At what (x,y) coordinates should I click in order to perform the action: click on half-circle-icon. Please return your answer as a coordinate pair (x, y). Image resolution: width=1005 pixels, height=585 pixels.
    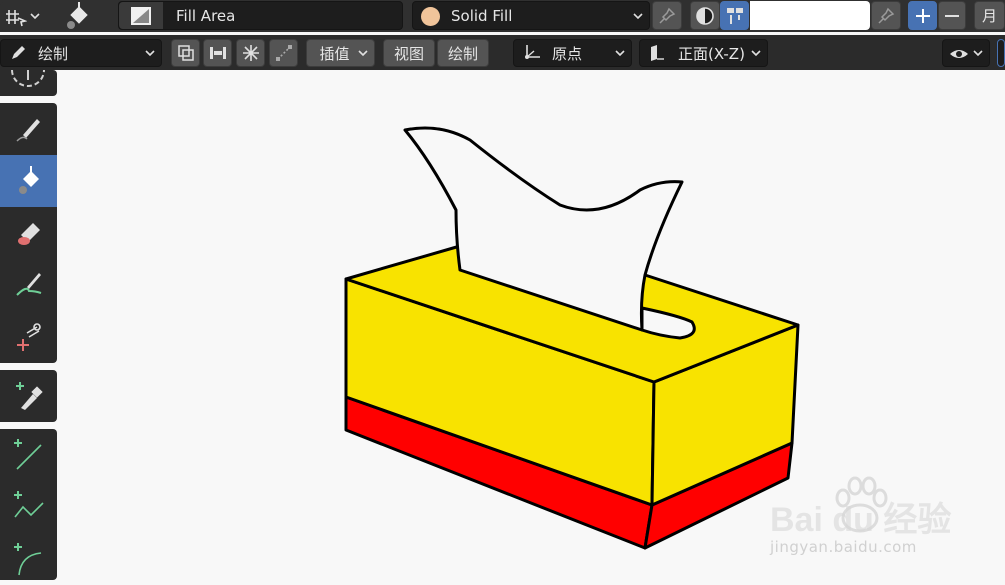
    Looking at the image, I should click on (705, 15).